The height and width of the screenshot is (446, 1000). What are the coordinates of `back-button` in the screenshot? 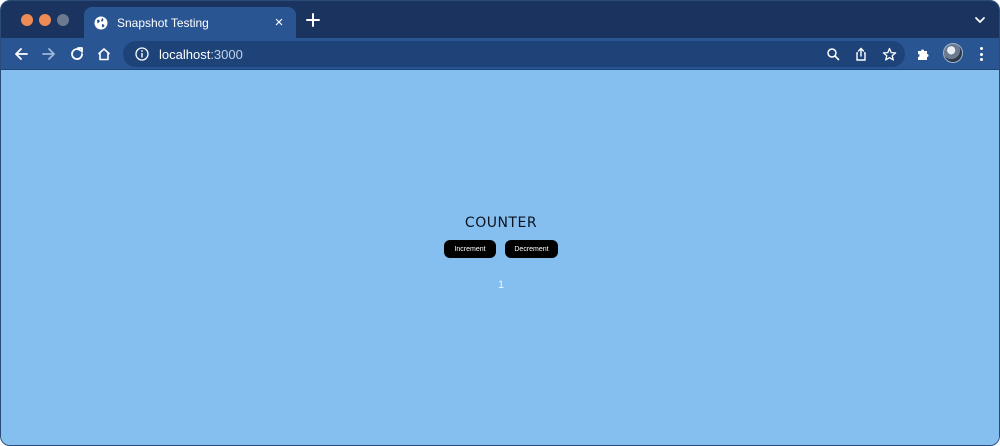 It's located at (21, 54).